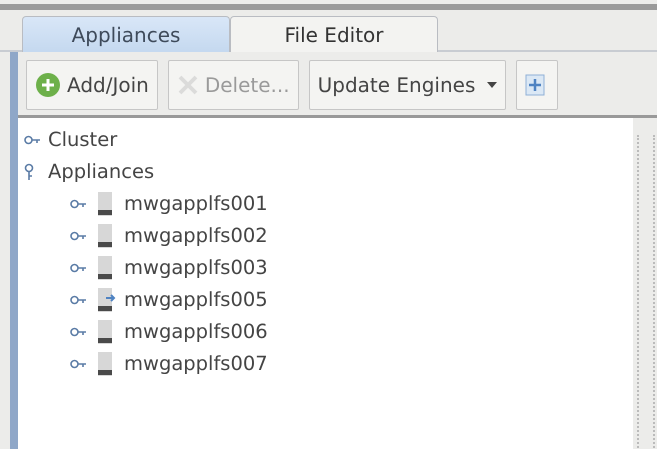 The image size is (657, 449). Describe the element at coordinates (126, 34) in the screenshot. I see `tab: Appliances` at that location.